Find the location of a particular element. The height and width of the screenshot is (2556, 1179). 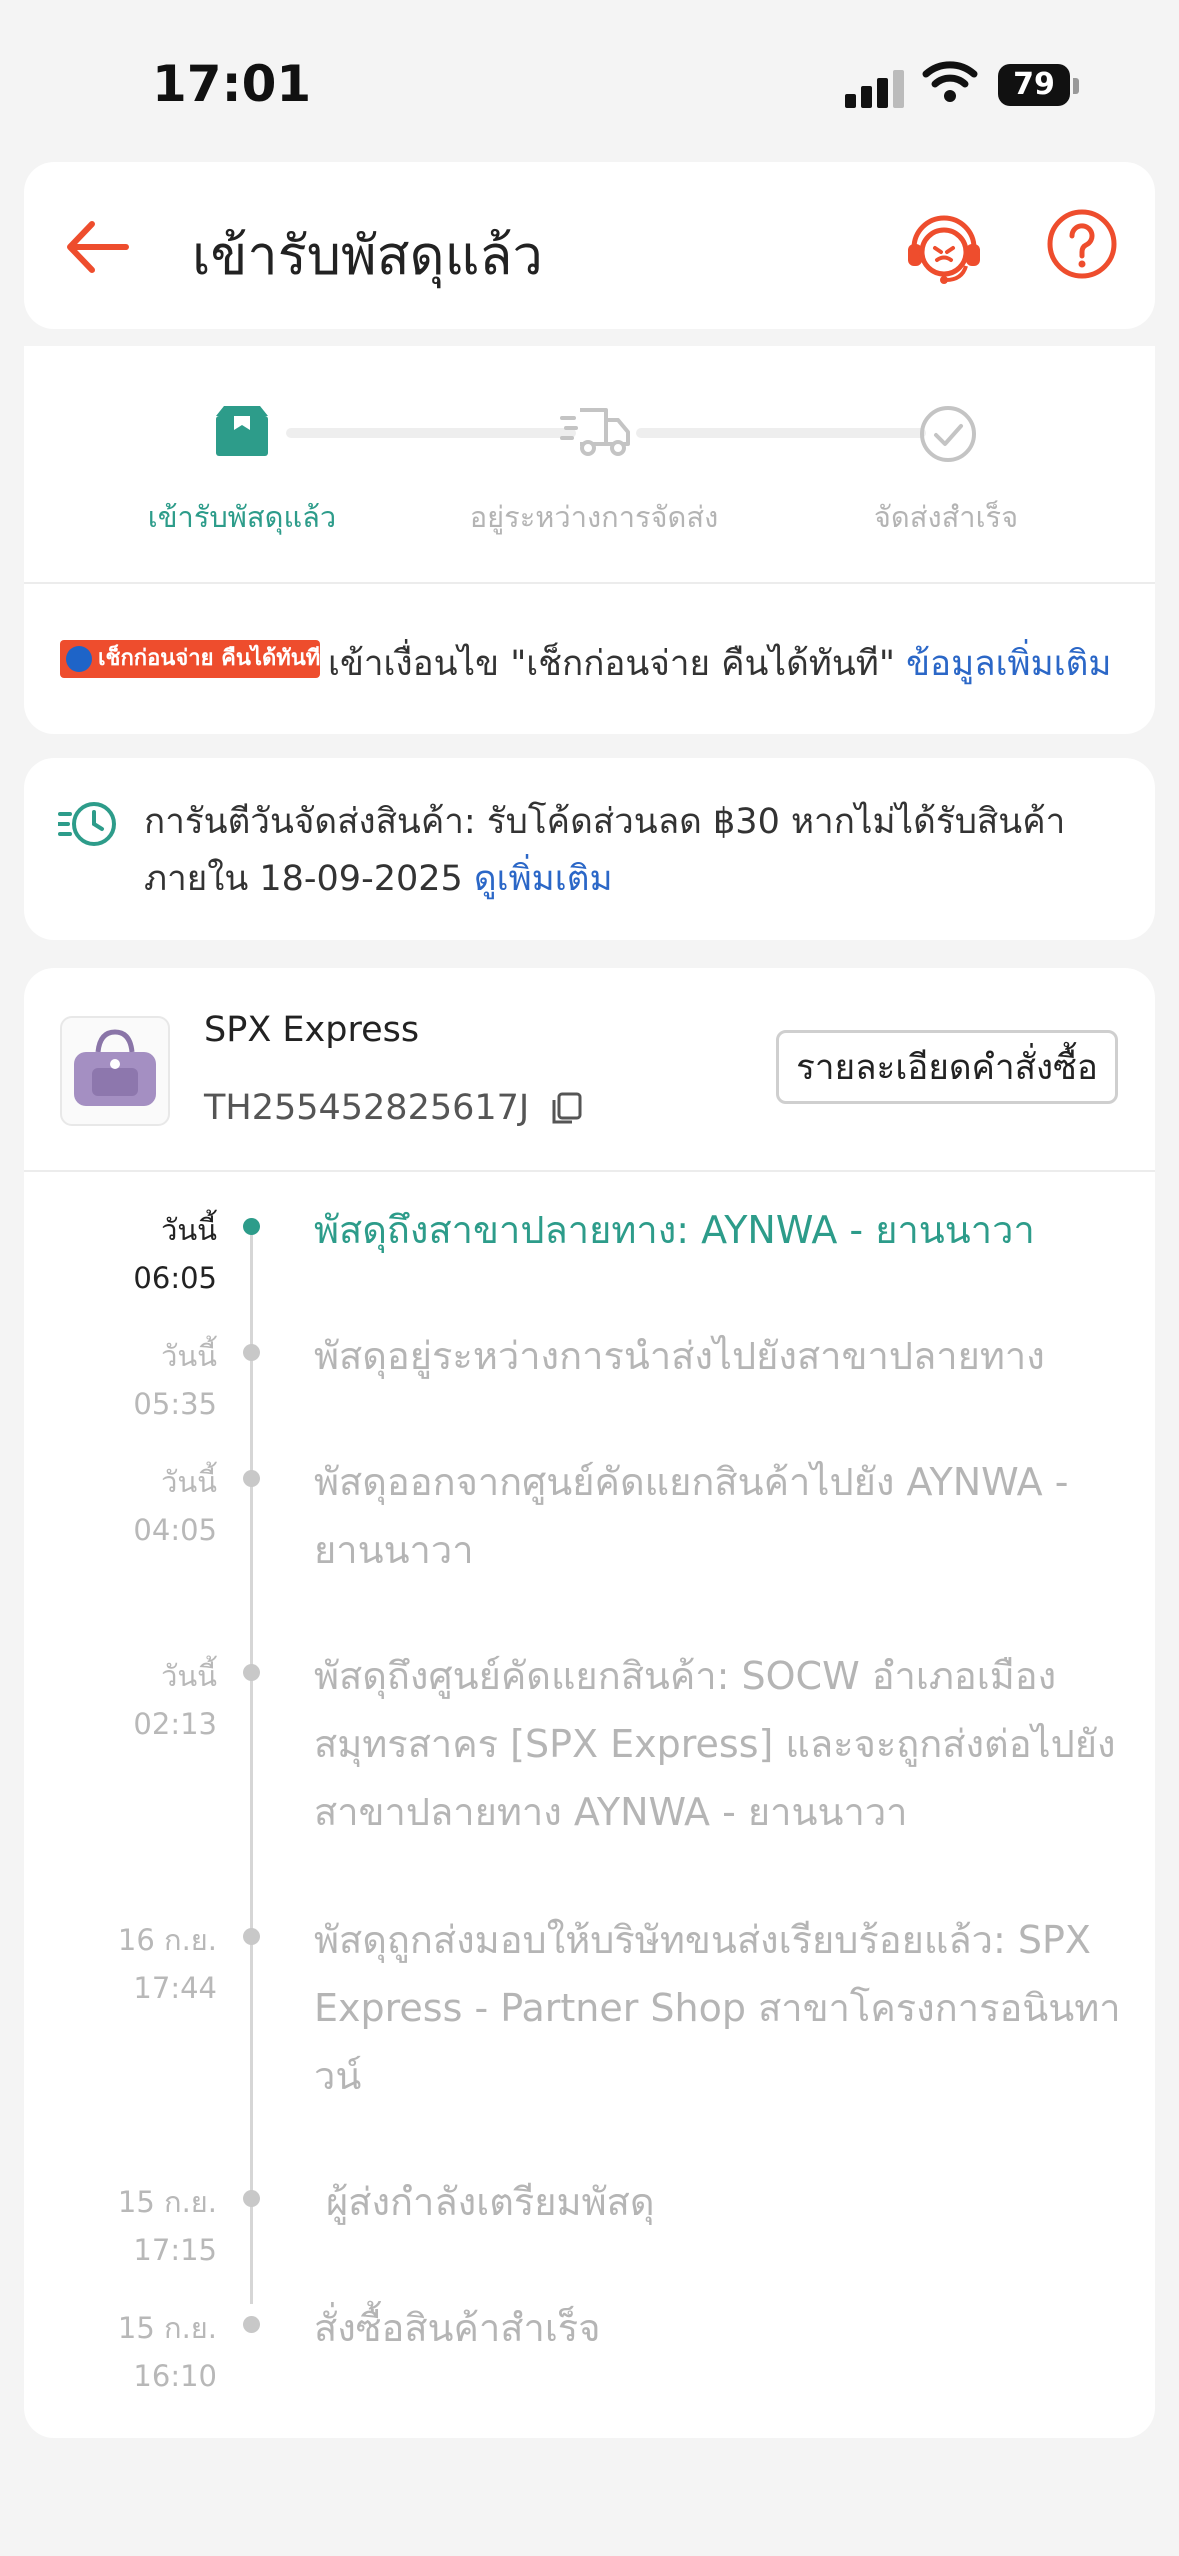

tracking-number: TH255452825617J is located at coordinates (393, 1108).